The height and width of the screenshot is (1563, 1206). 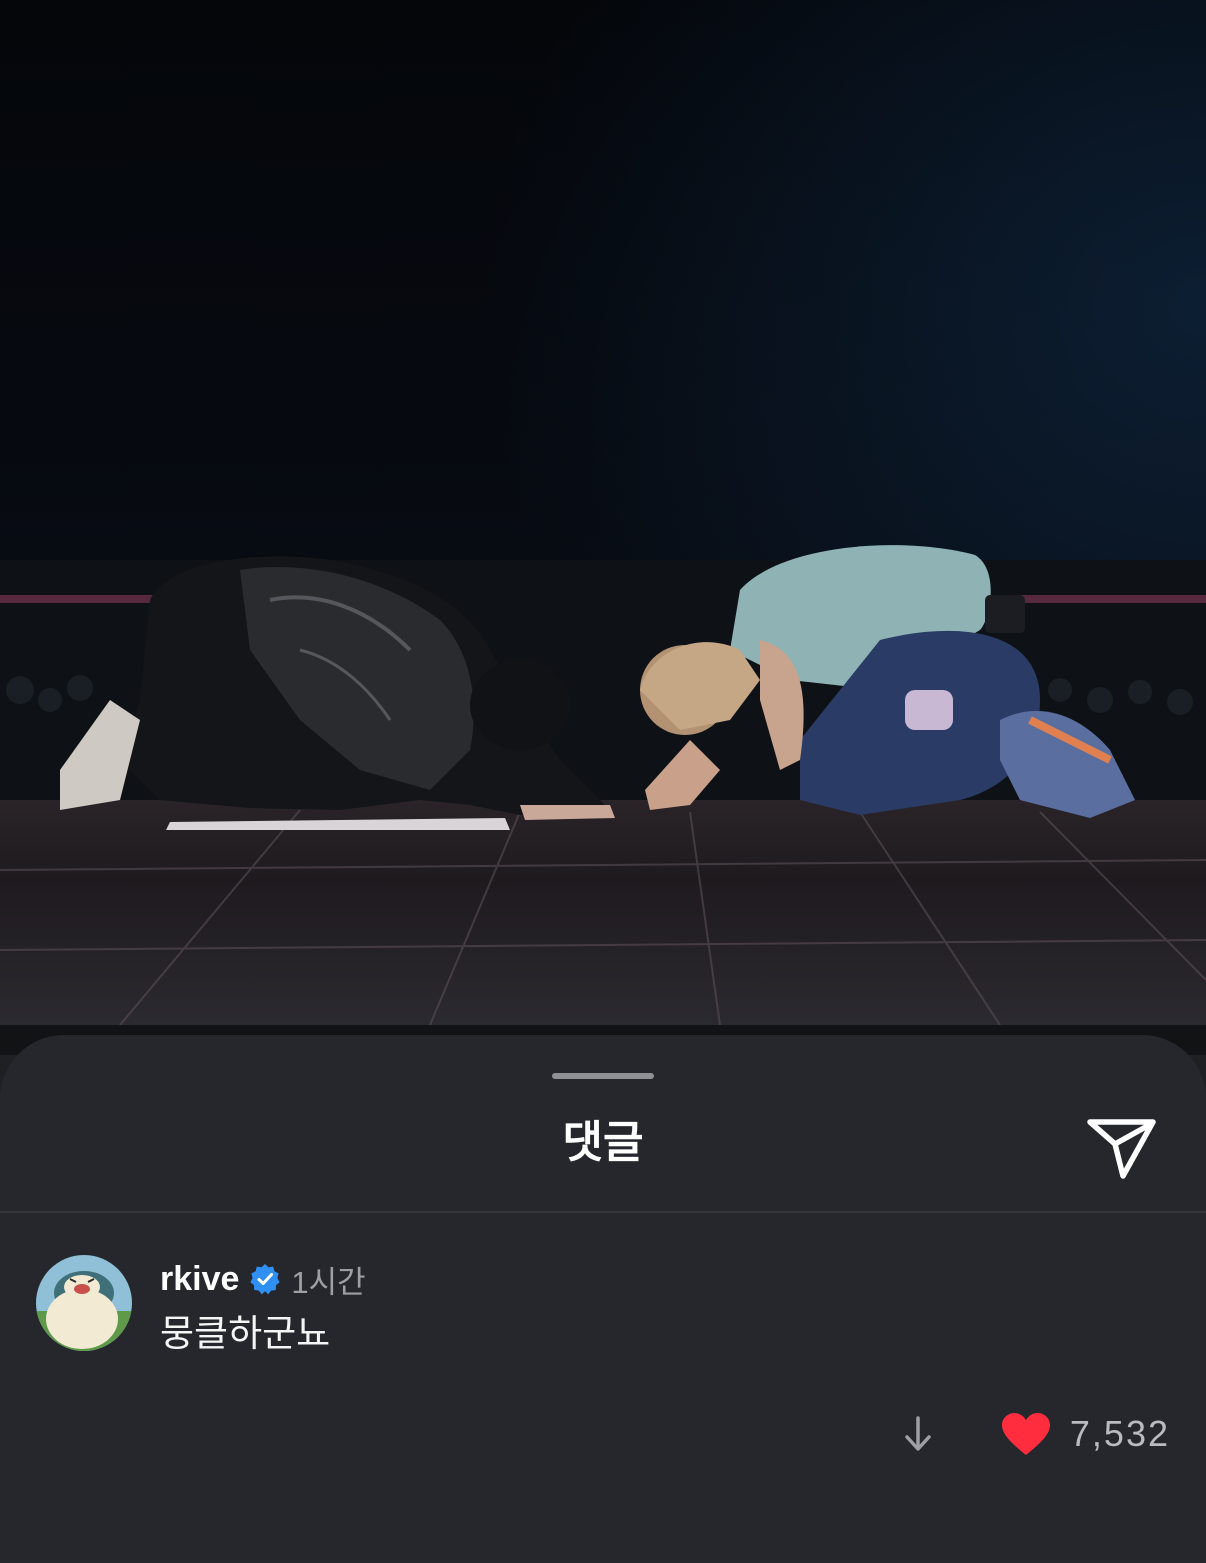 I want to click on send-icon, so click(x=1121, y=1149).